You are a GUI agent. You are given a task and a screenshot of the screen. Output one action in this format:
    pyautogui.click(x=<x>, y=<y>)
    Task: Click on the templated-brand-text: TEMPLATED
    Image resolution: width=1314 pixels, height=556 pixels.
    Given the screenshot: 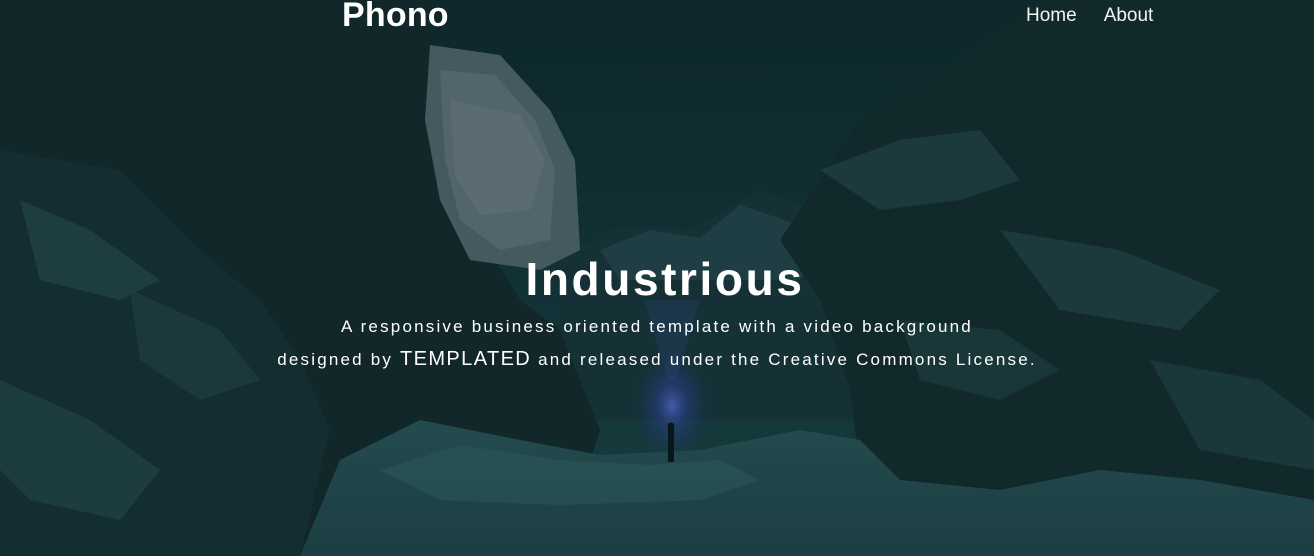 What is the action you would take?
    pyautogui.click(x=466, y=359)
    